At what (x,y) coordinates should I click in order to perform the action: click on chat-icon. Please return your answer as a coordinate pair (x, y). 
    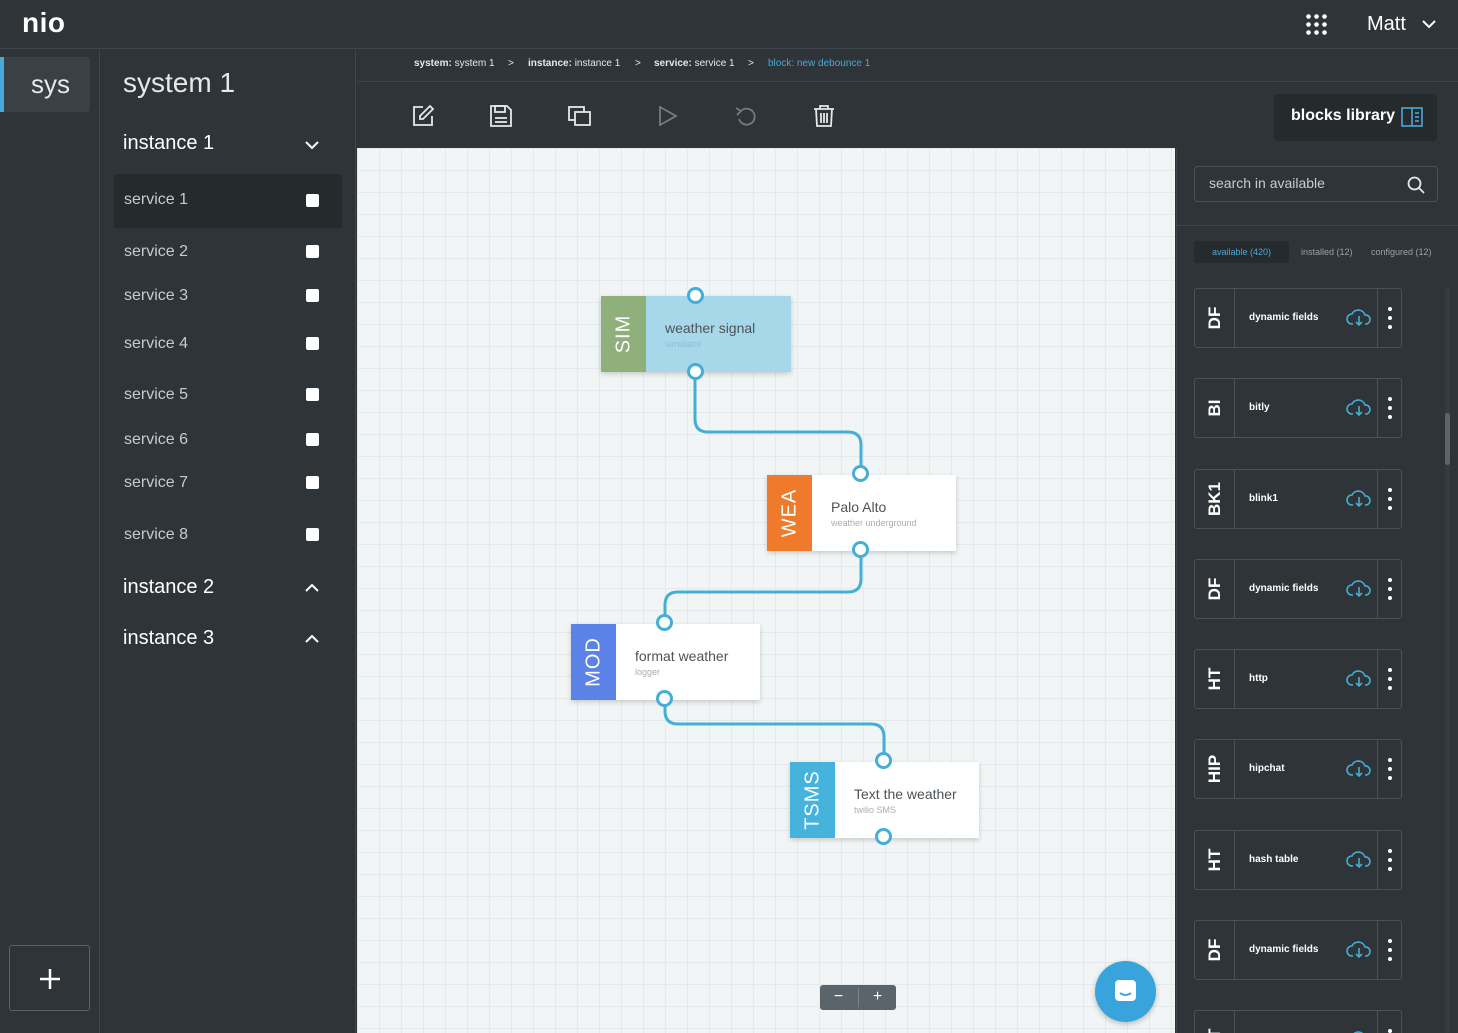
    Looking at the image, I should click on (1125, 990).